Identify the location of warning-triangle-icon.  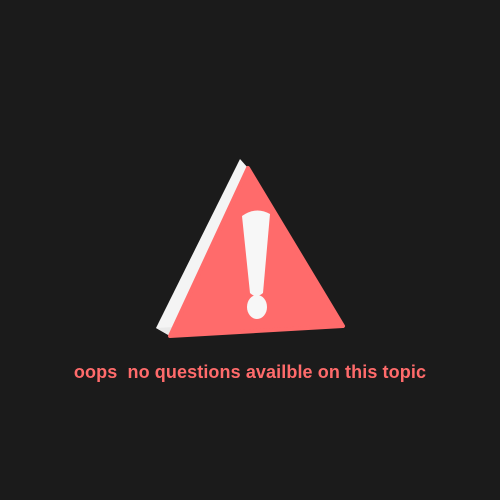
(250, 248).